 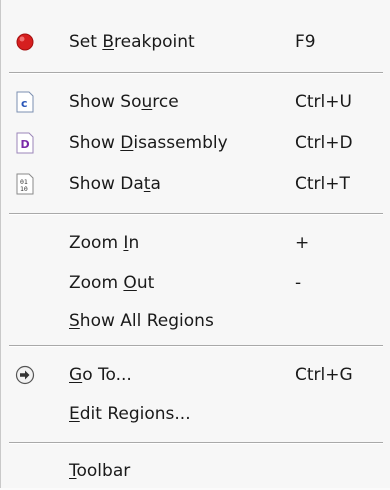 I want to click on menu-item-show-source: c Show Source Ctrl+U, so click(x=195, y=102).